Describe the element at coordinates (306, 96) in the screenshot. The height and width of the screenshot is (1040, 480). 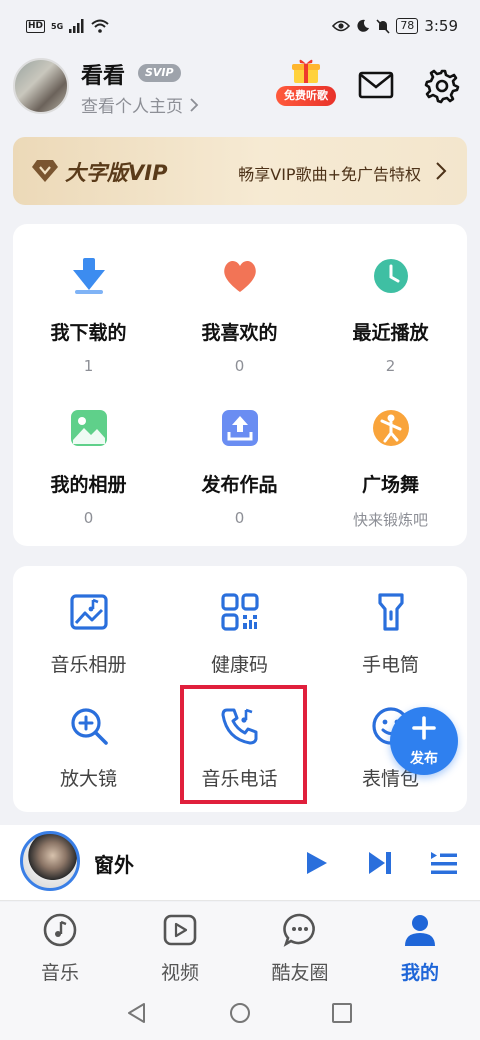
I see `free-listen-label: 免费听歌` at that location.